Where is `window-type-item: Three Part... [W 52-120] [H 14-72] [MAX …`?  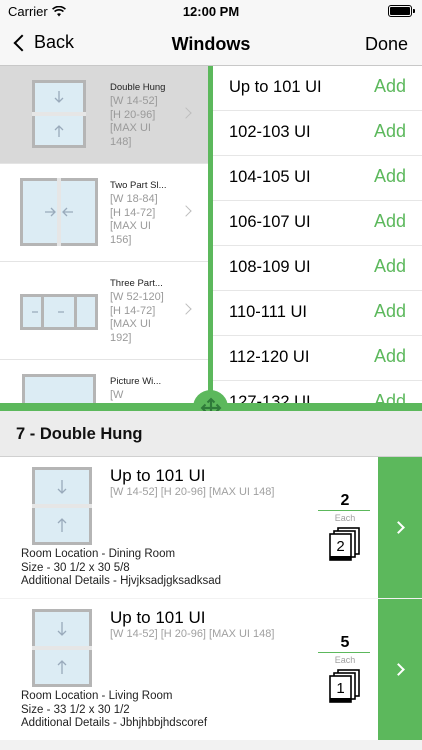
window-type-item: Three Part... [W 52-120] [H 14-72] [MAX … is located at coordinates (104, 311).